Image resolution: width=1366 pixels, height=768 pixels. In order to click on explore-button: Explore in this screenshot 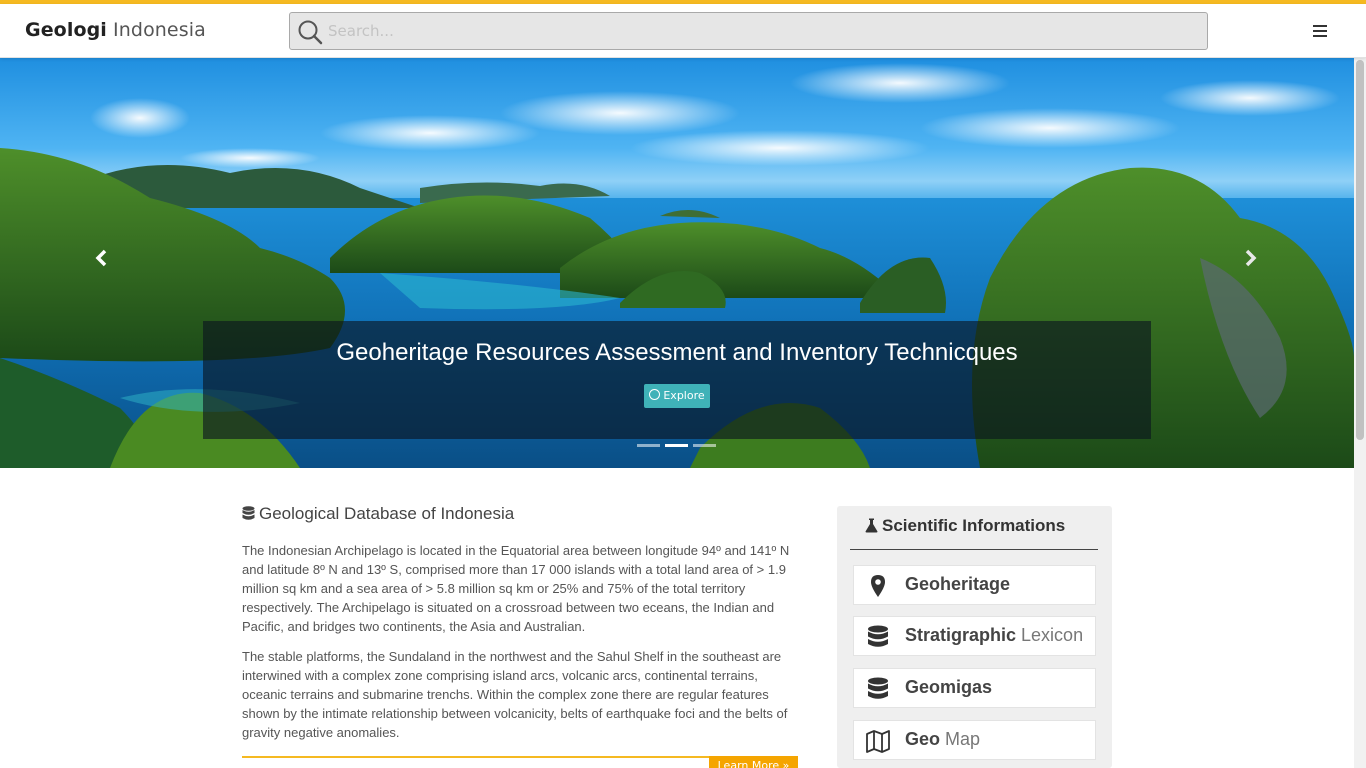, I will do `click(677, 396)`.